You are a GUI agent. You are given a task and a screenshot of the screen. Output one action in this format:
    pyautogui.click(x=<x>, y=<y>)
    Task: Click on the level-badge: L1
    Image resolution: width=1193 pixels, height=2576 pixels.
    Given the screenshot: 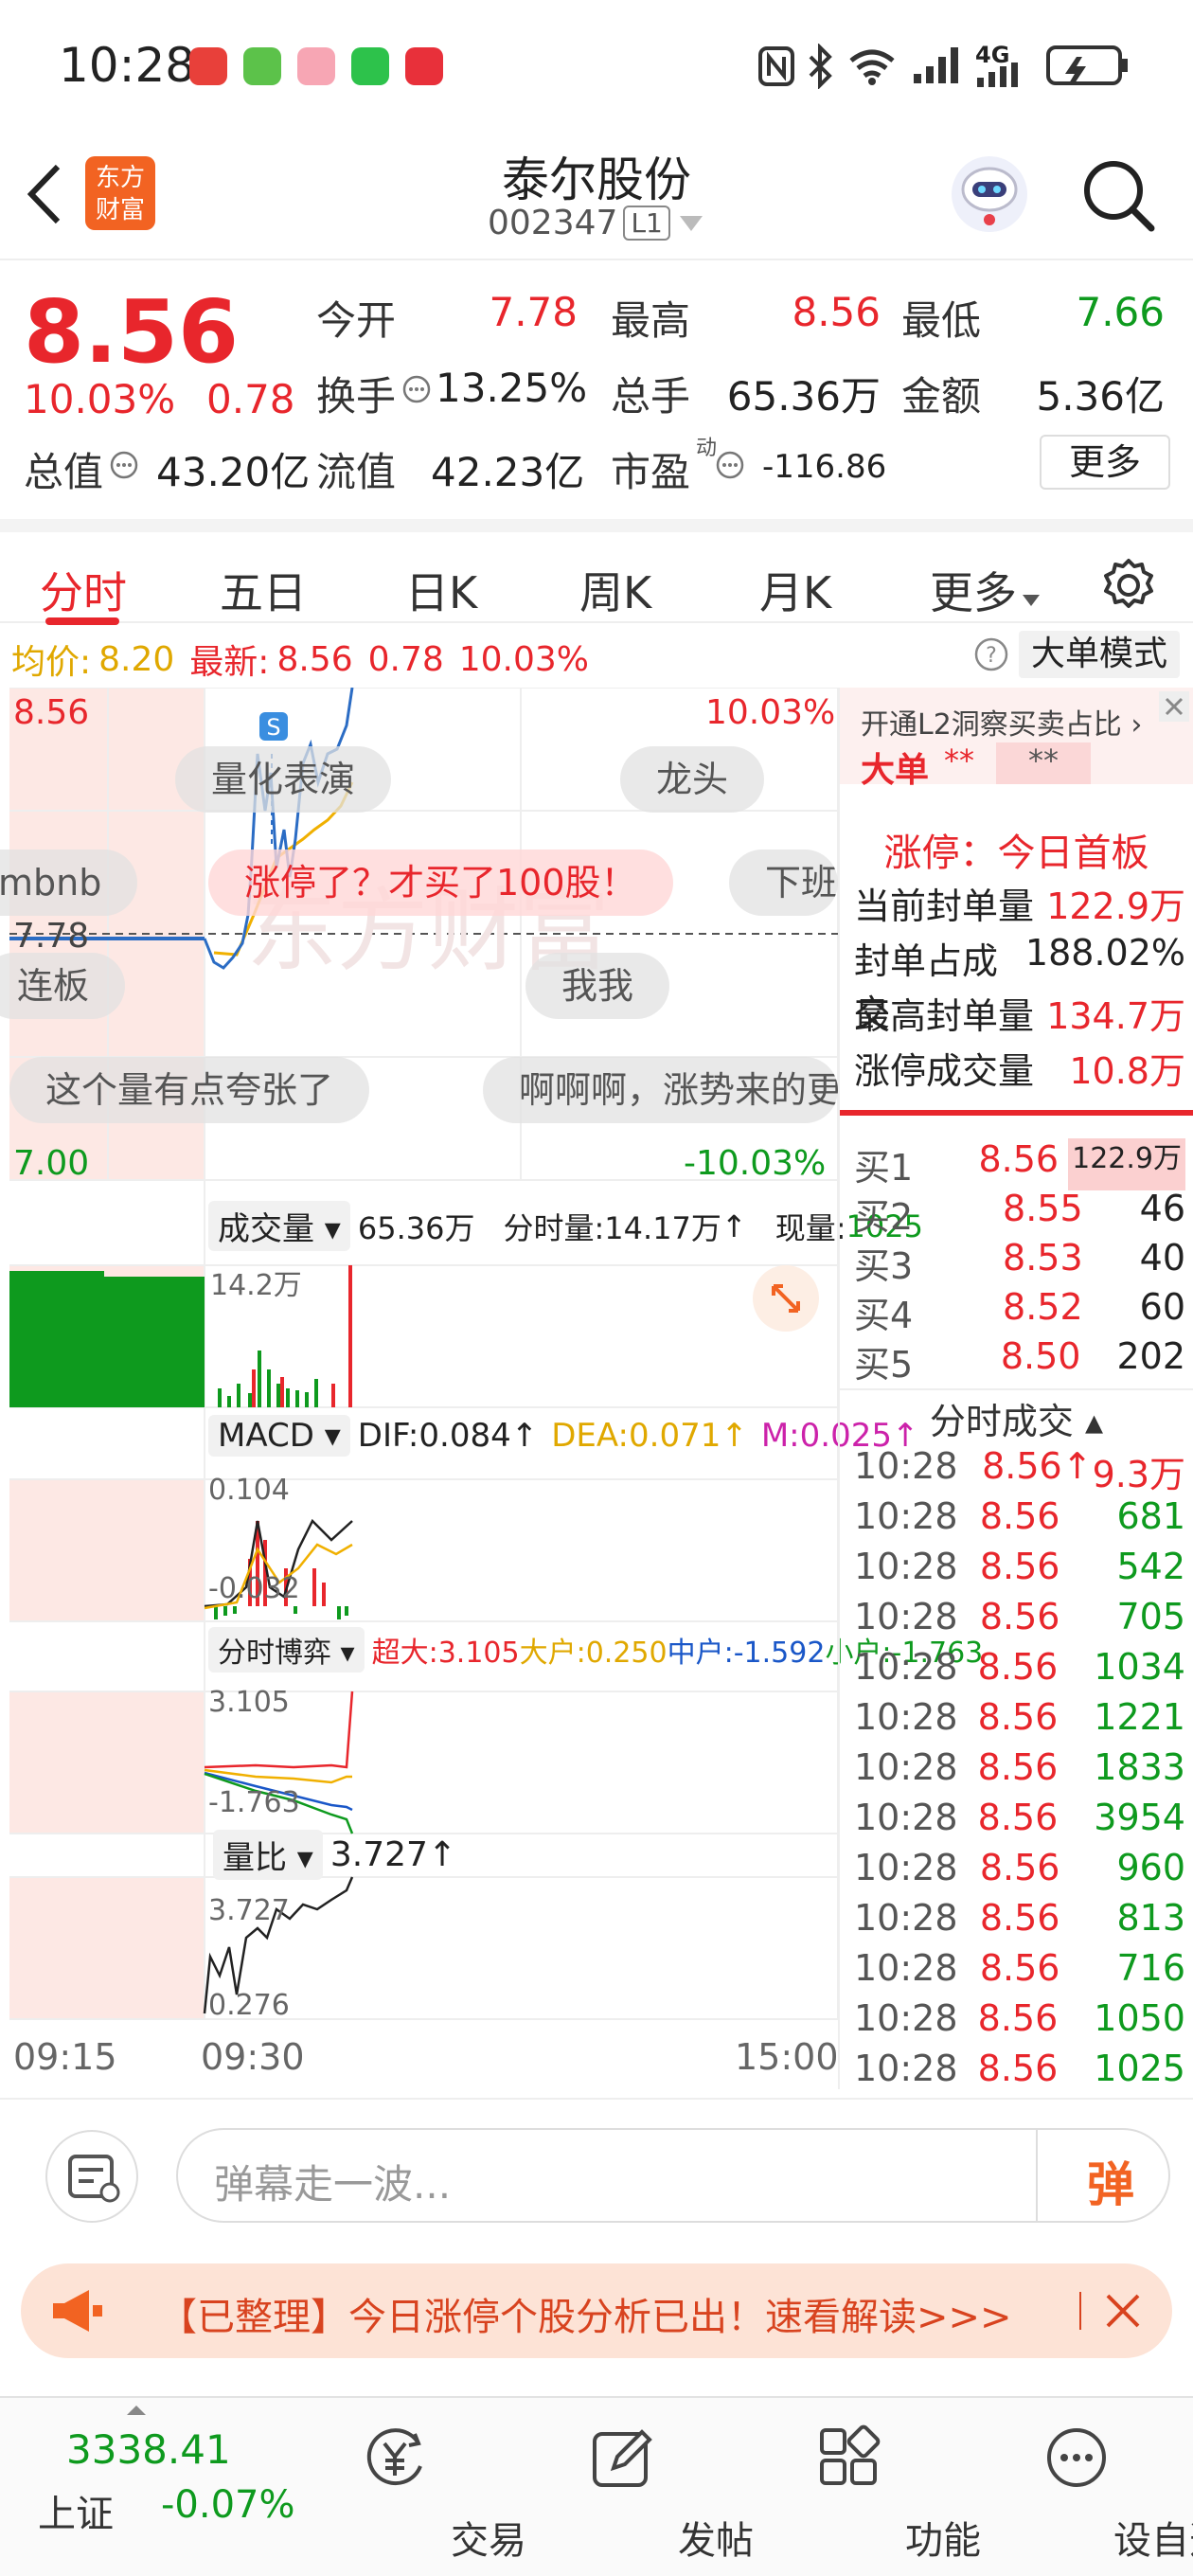 What is the action you would take?
    pyautogui.click(x=646, y=223)
    